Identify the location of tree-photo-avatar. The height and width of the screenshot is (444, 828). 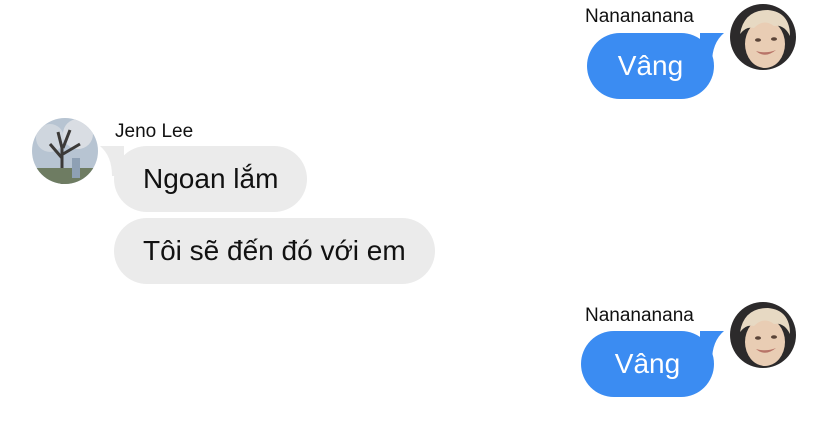
(65, 151).